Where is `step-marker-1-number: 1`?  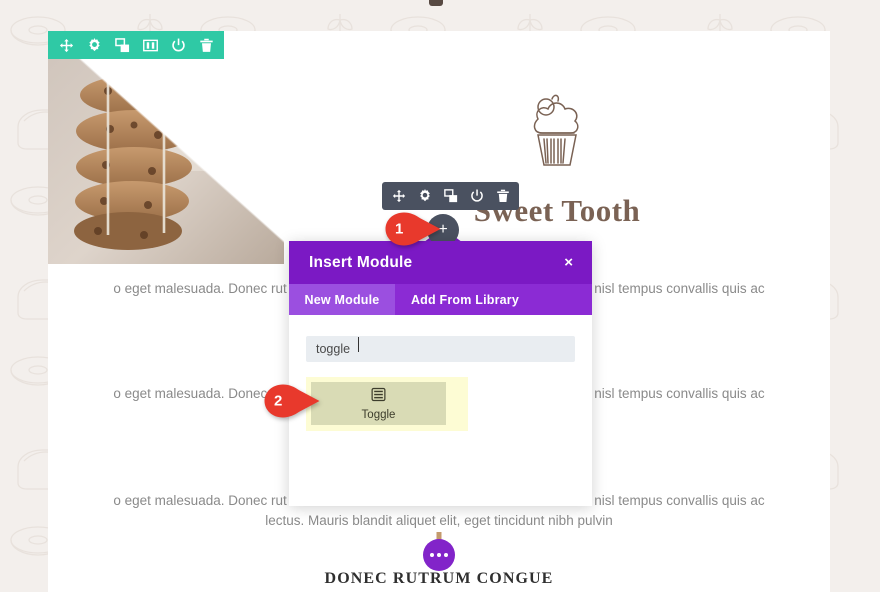 step-marker-1-number: 1 is located at coordinates (399, 229).